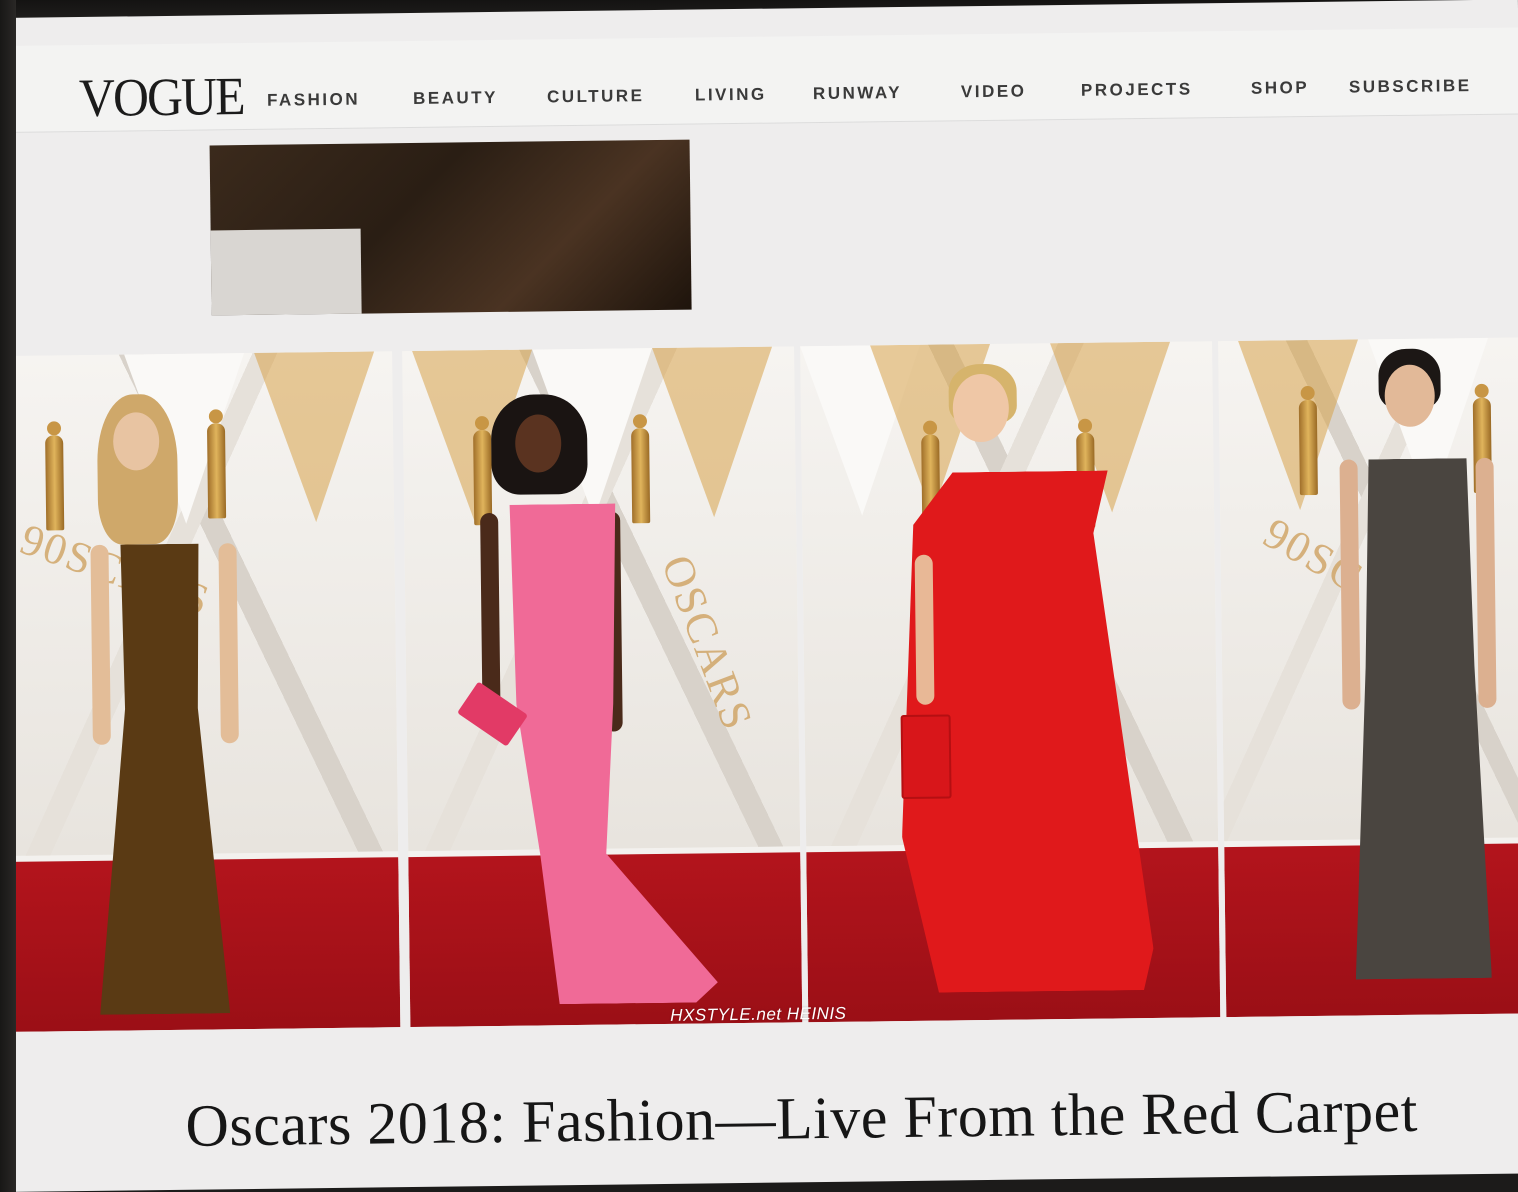 The height and width of the screenshot is (1192, 1518). I want to click on nav-beauty: BEAUTY, so click(455, 98).